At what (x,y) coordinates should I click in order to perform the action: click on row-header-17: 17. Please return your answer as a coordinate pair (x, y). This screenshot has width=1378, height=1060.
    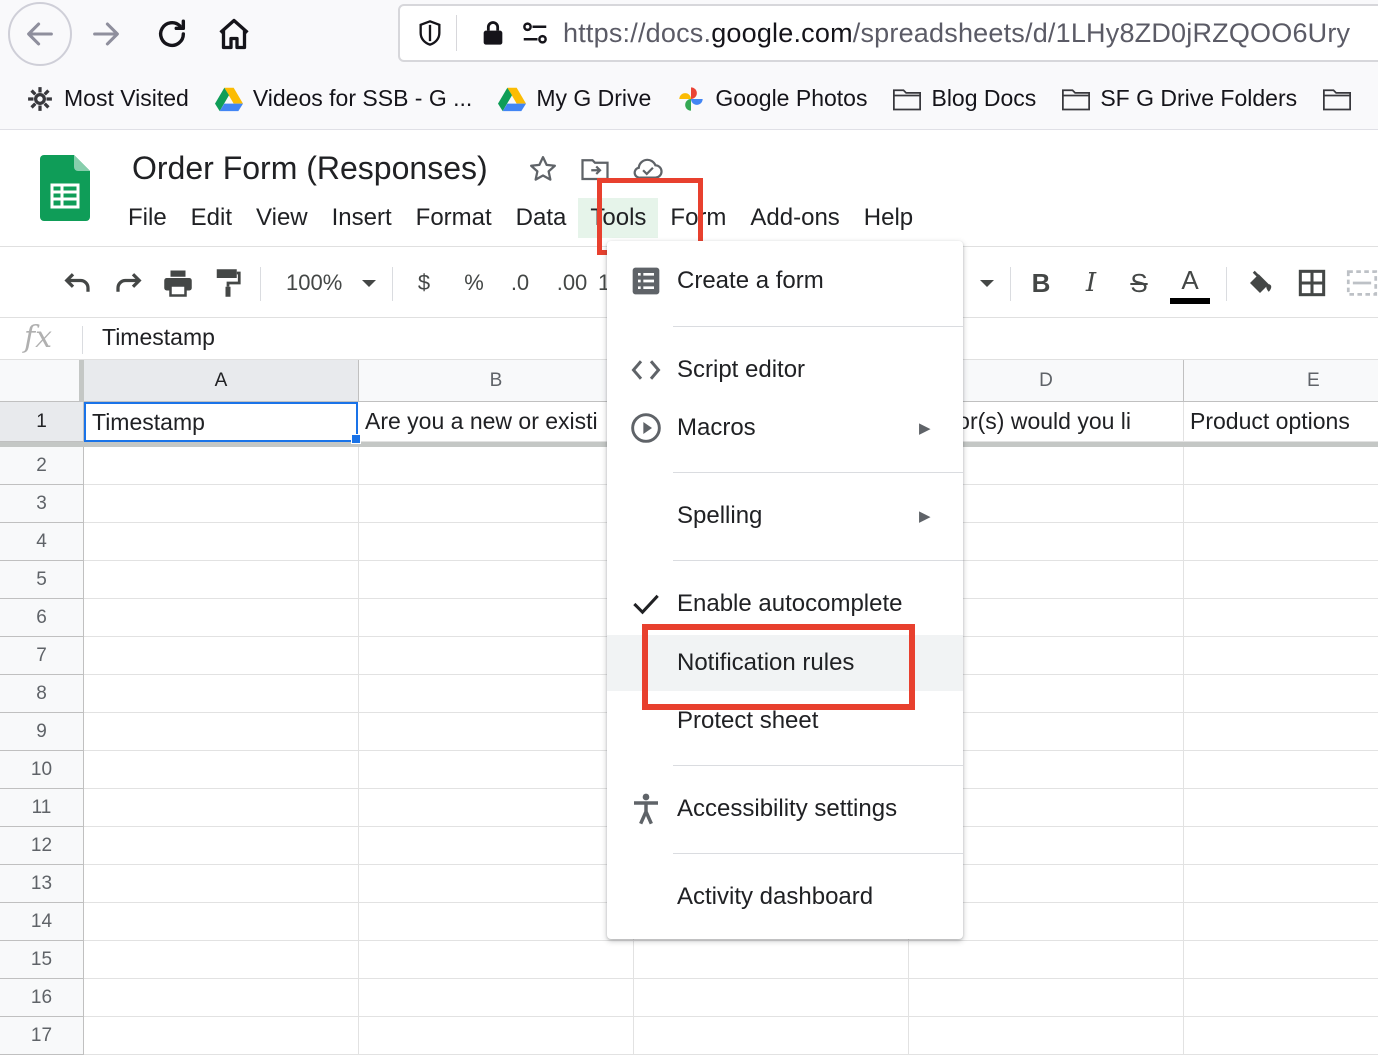
    Looking at the image, I should click on (42, 1036).